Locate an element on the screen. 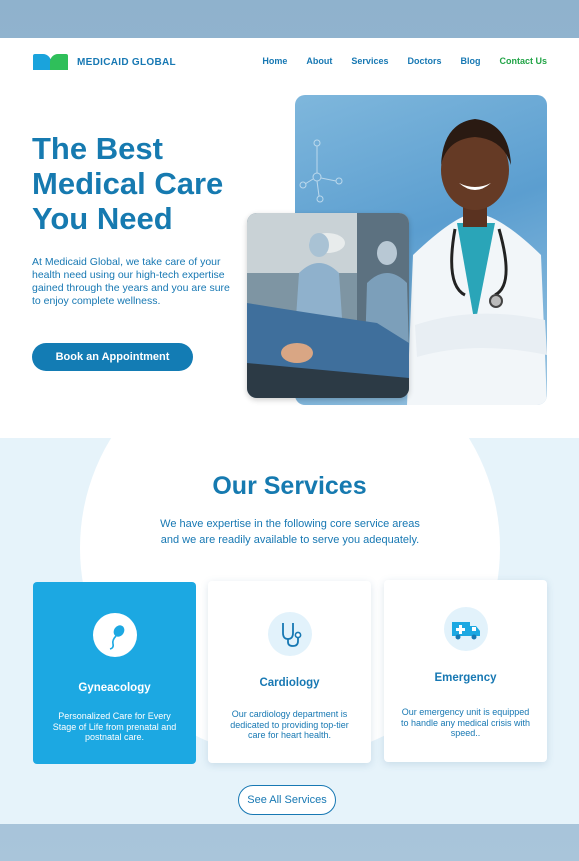  nav-contact-us: Contact Us is located at coordinates (523, 61).